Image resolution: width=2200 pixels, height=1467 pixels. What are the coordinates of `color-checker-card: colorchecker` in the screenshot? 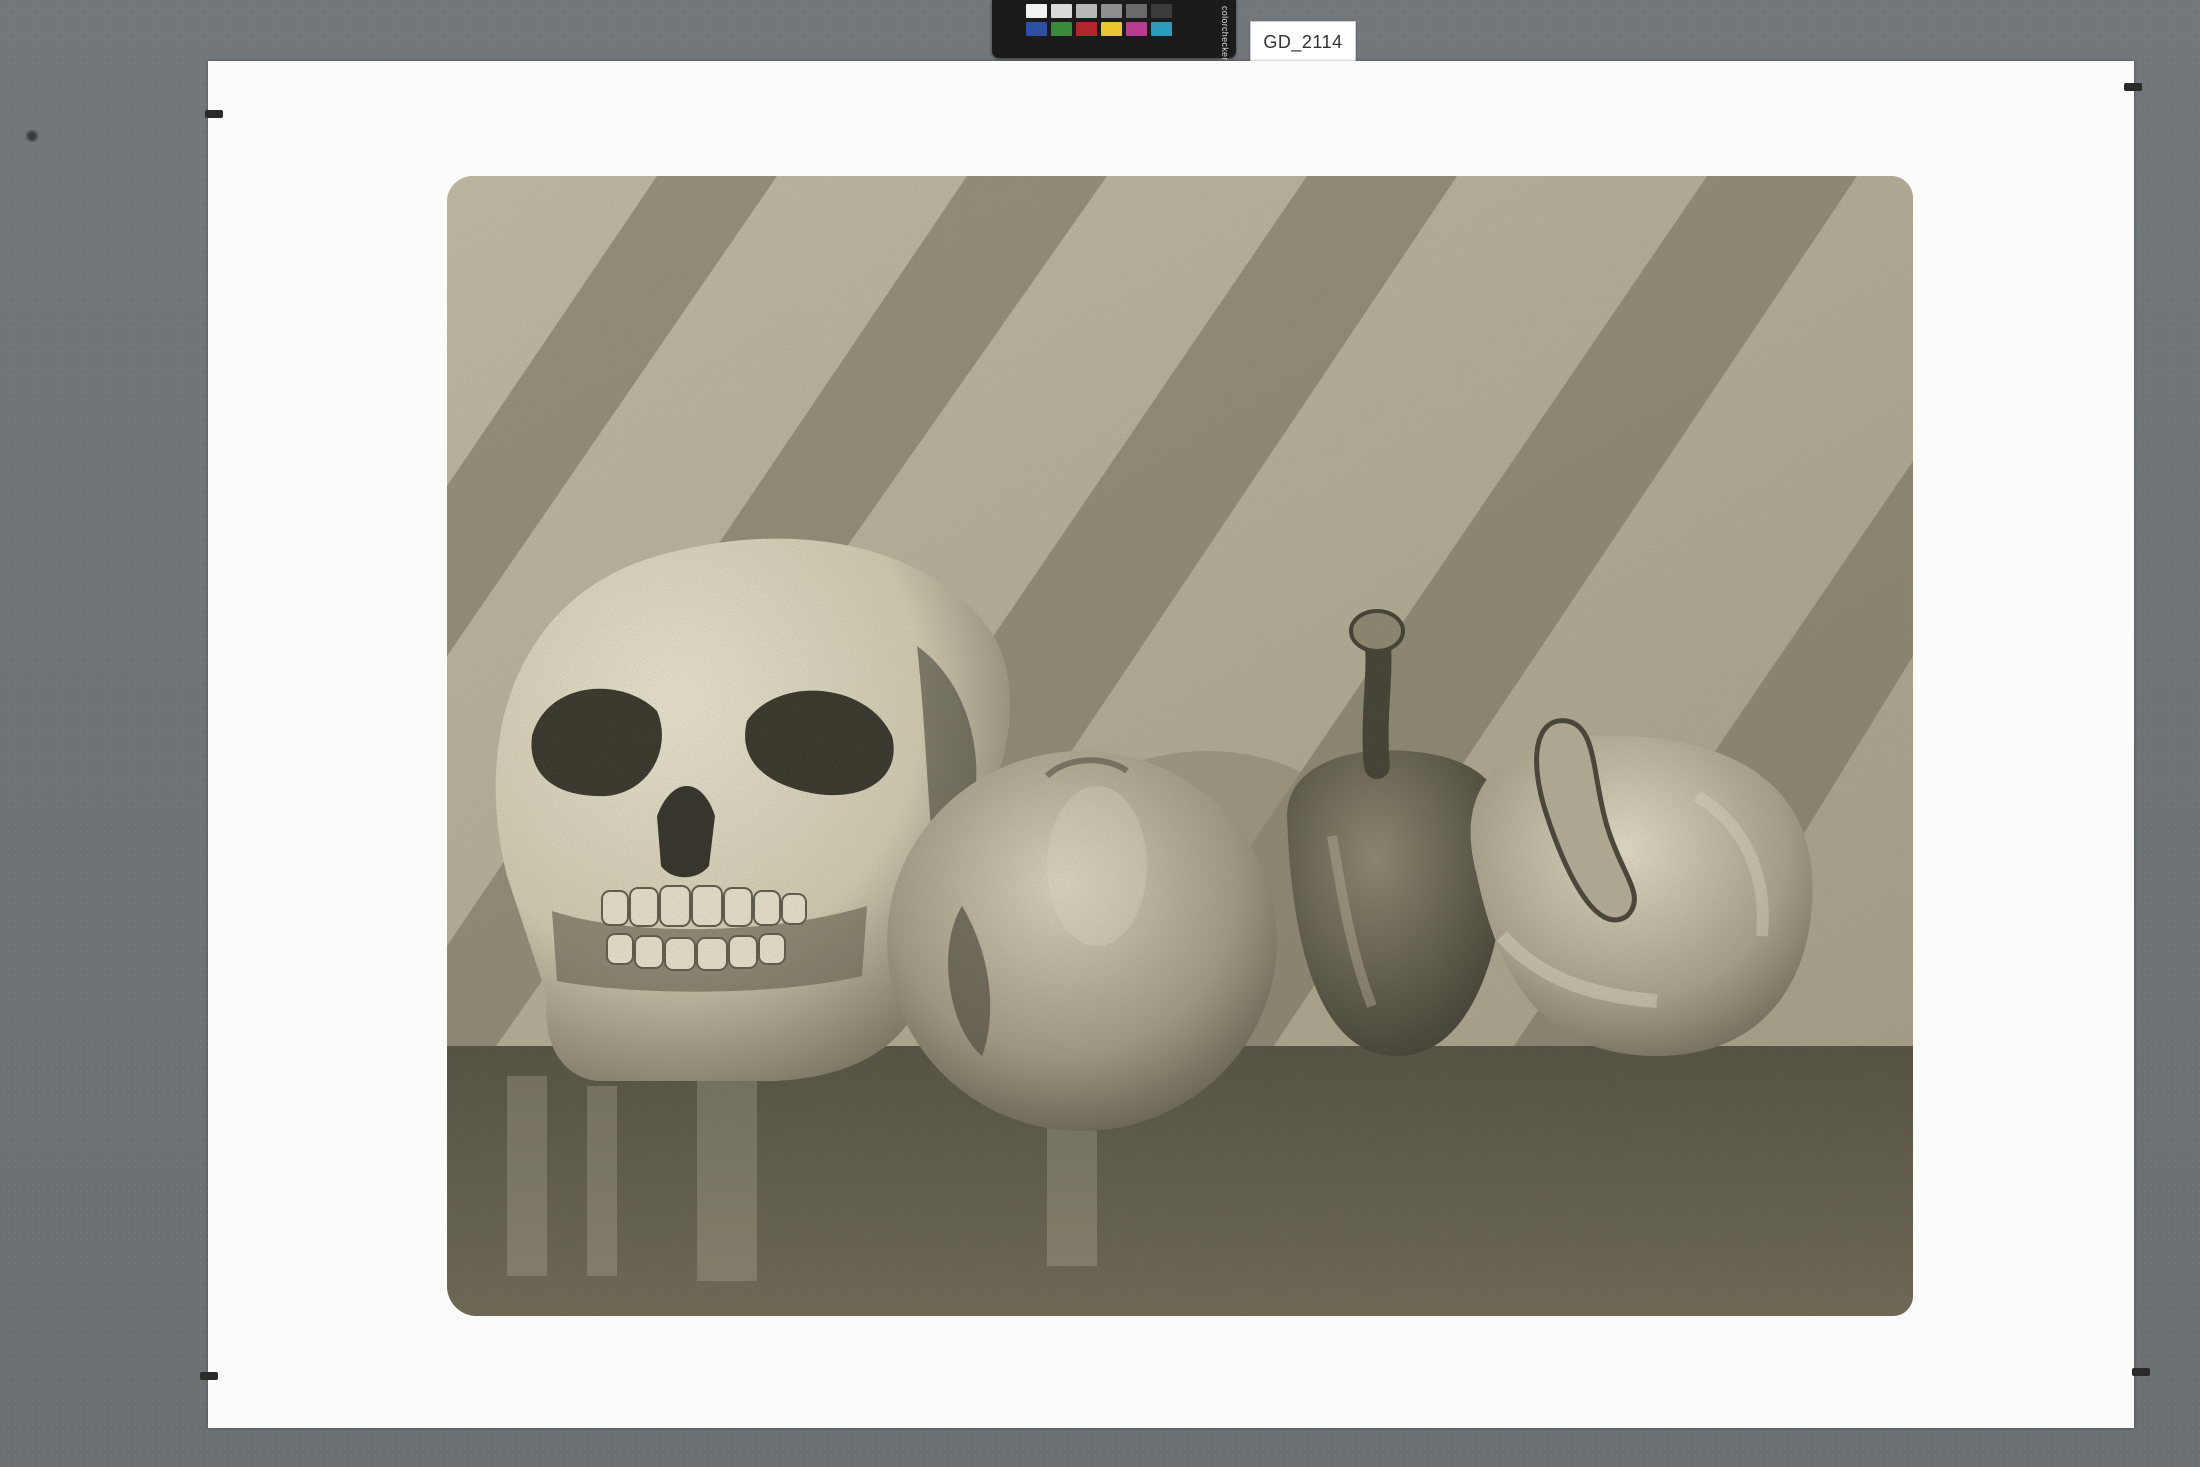 It's located at (1114, 30).